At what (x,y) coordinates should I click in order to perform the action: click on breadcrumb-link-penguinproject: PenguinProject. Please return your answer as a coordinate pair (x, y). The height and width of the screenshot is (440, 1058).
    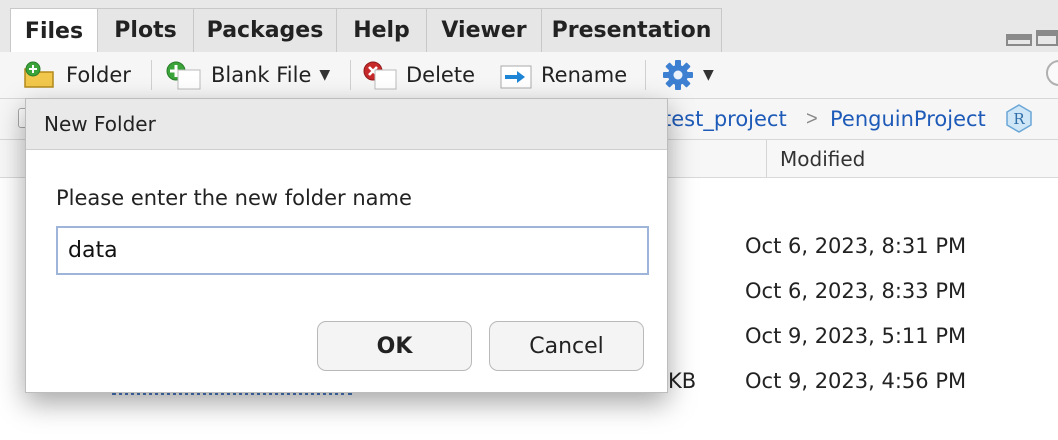
    Looking at the image, I should click on (908, 119).